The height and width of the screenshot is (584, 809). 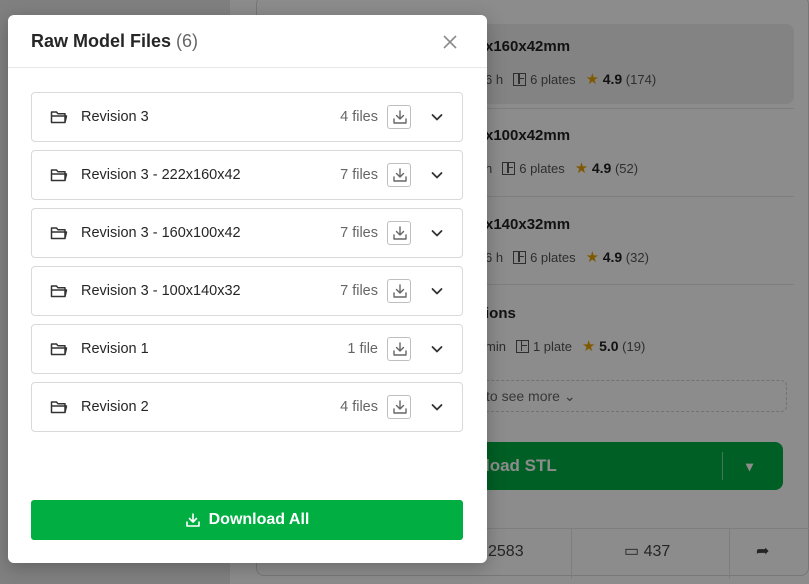 What do you see at coordinates (247, 175) in the screenshot?
I see `folder-row: Revision 3 - 222x160x42 7 files` at bounding box center [247, 175].